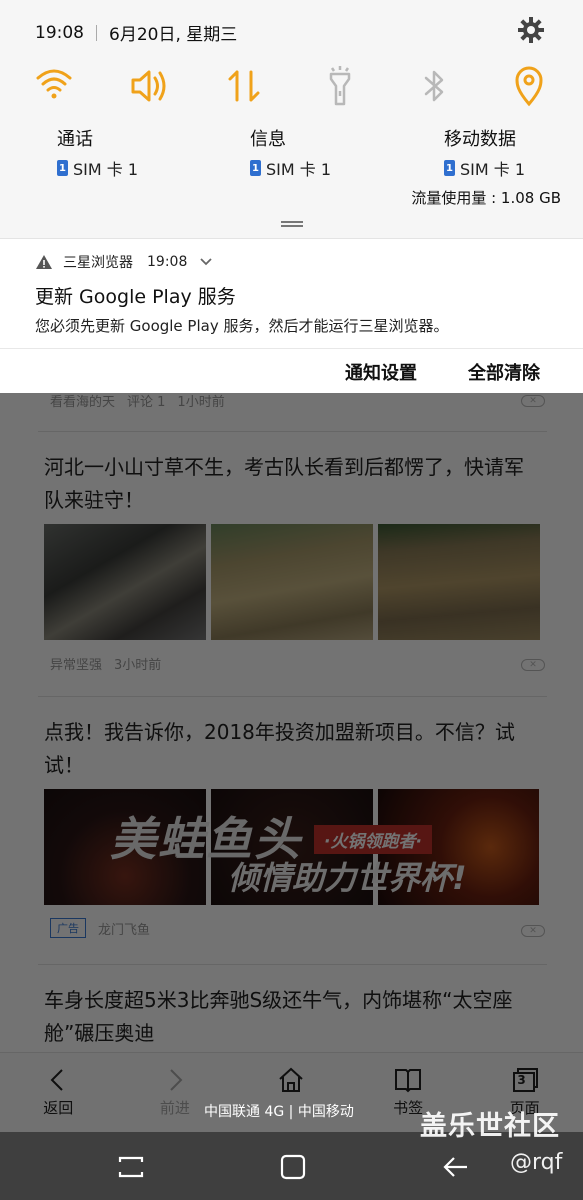 The image size is (583, 1200). Describe the element at coordinates (58, 1108) in the screenshot. I see `back-label: 返回` at that location.